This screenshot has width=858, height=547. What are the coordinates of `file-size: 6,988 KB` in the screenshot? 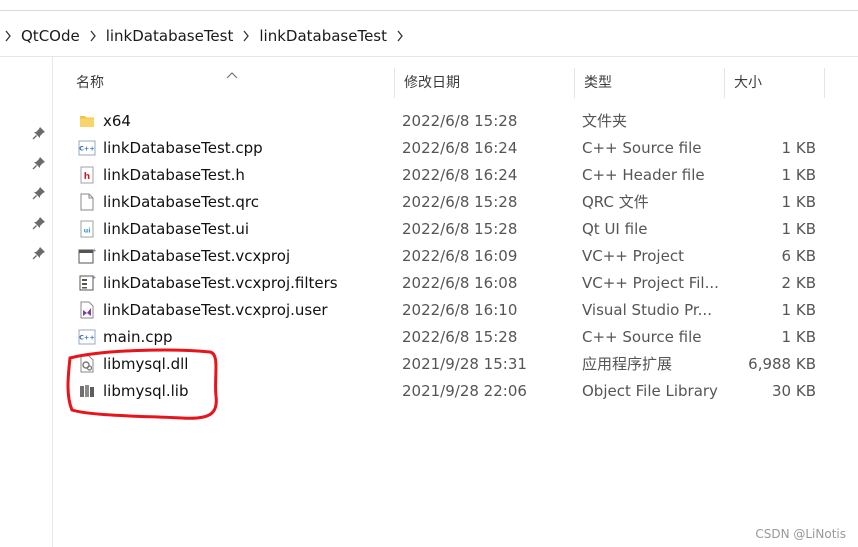 It's located at (782, 364).